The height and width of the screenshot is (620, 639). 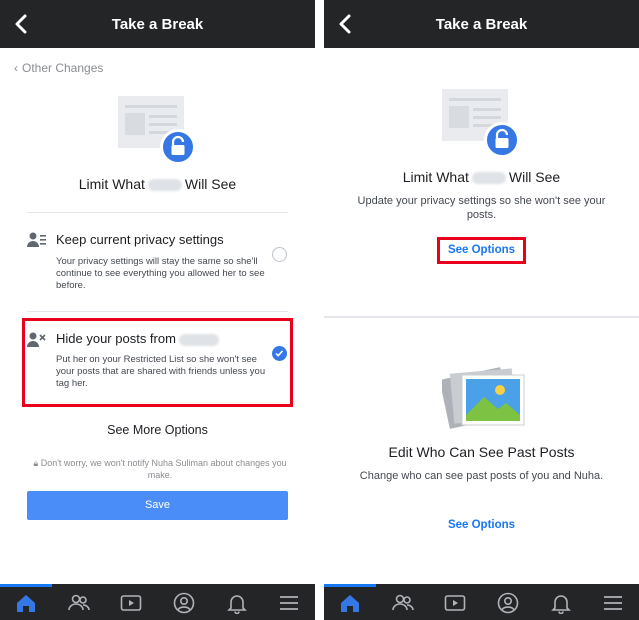 I want to click on chevron-left-icon: ‹, so click(x=16, y=68).